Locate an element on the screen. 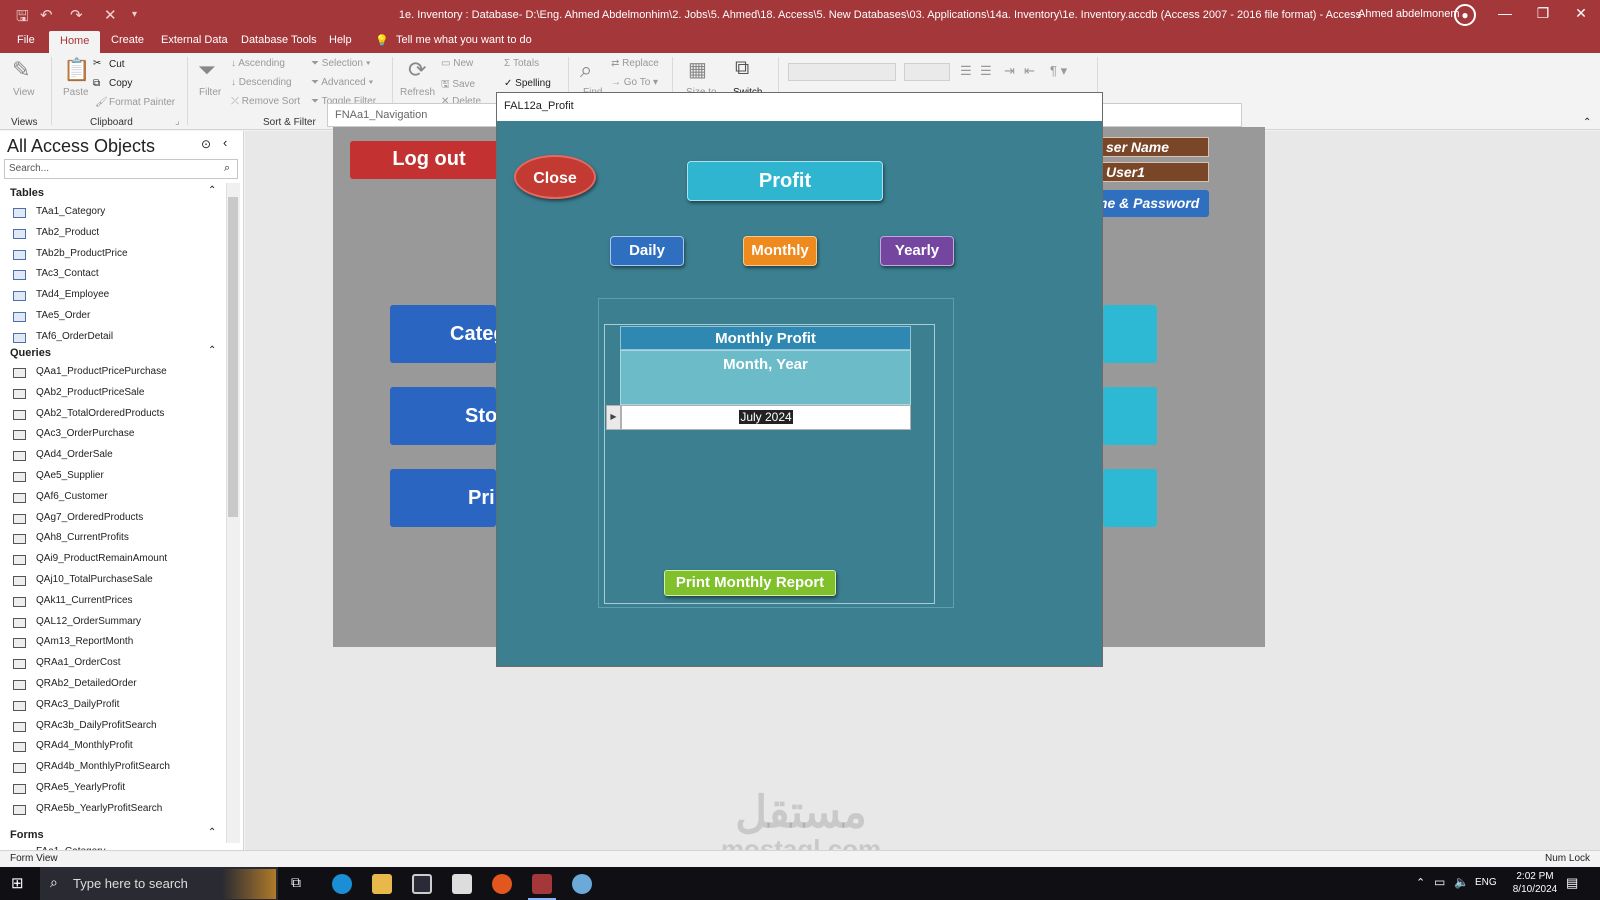 The height and width of the screenshot is (900, 1600). network-icon: ▭ is located at coordinates (1439, 882).